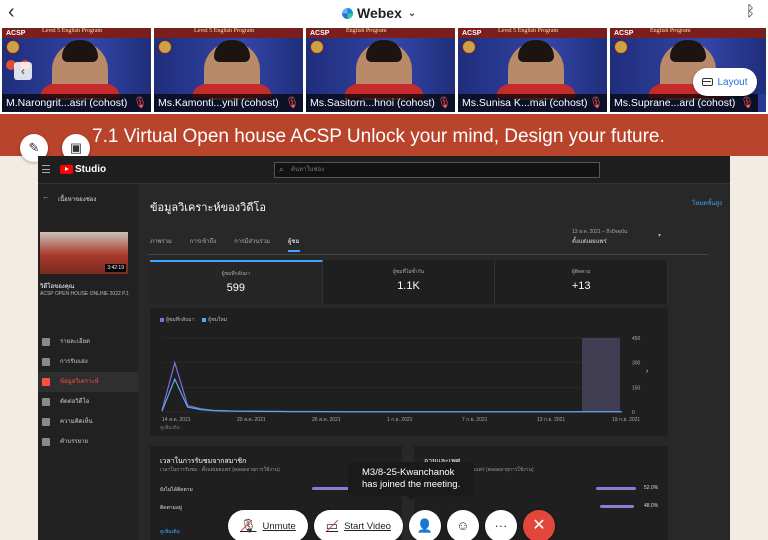 This screenshot has height=540, width=768. I want to click on participant-name: Ms.Sasitorn...hnoi (cohost), so click(380, 103).